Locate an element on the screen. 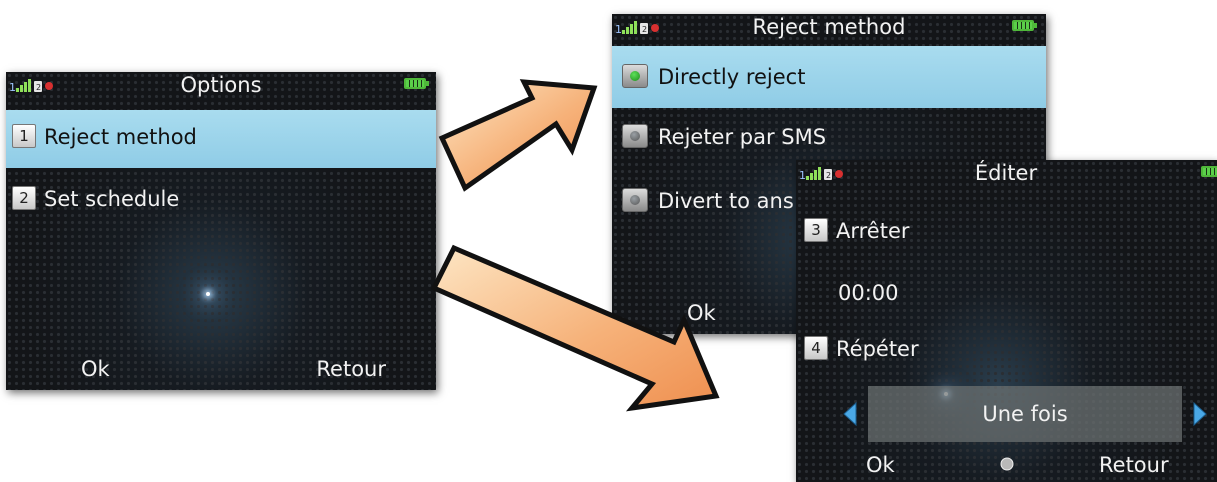 The width and height of the screenshot is (1217, 482). callout-arrow-lower-icon is located at coordinates (575, 328).